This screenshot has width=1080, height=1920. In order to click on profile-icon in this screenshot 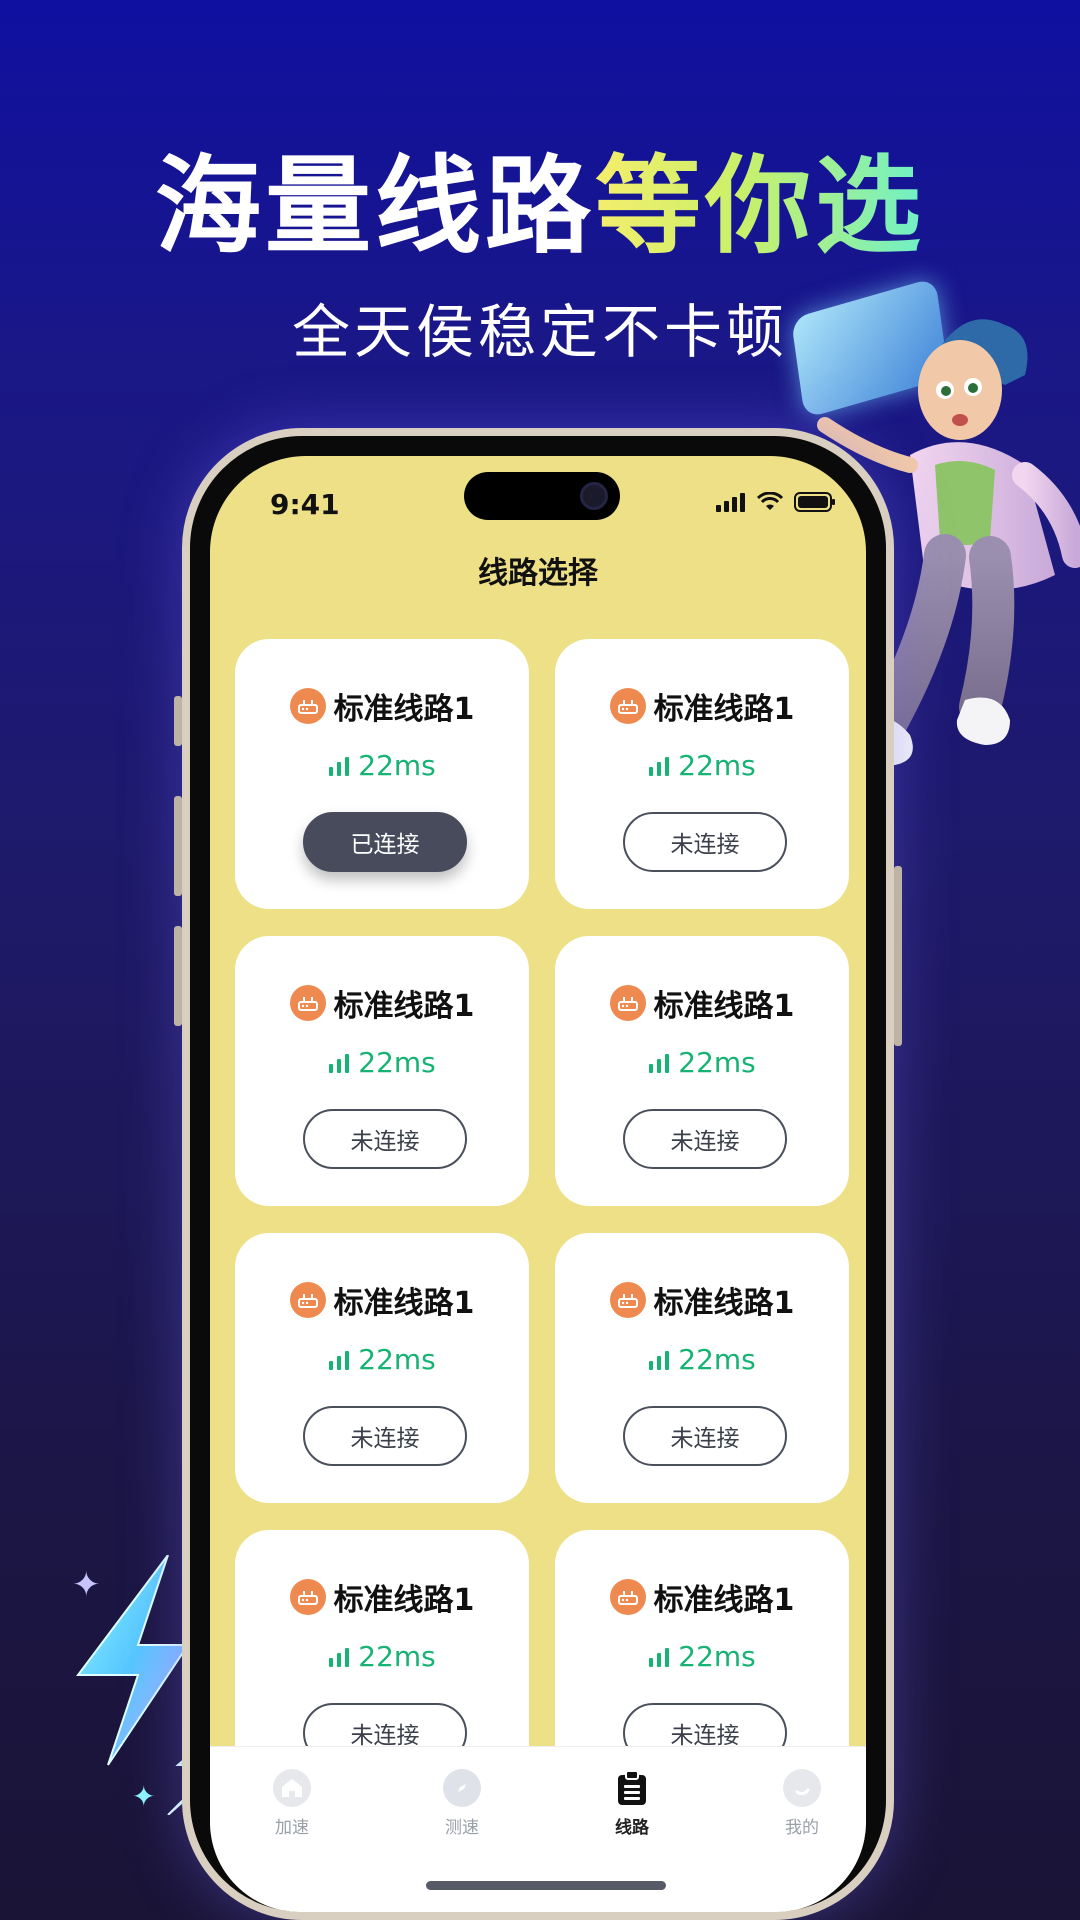, I will do `click(802, 1788)`.